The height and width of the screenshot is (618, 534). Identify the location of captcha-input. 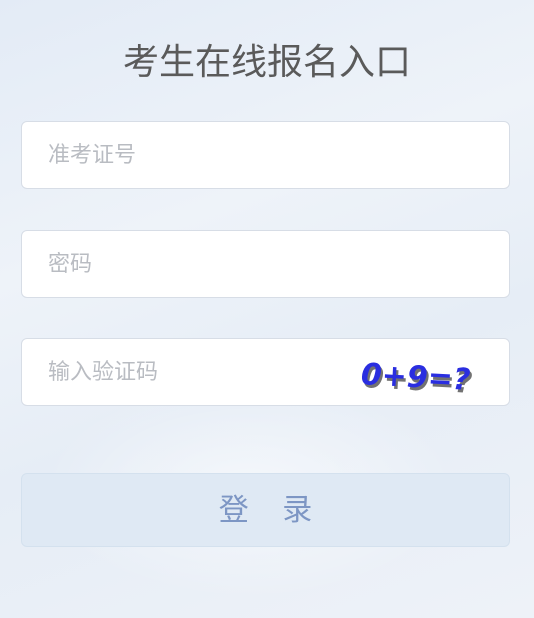
(182, 372).